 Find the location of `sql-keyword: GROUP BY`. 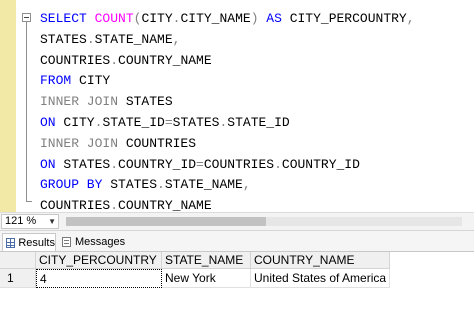

sql-keyword: GROUP BY is located at coordinates (75, 185).